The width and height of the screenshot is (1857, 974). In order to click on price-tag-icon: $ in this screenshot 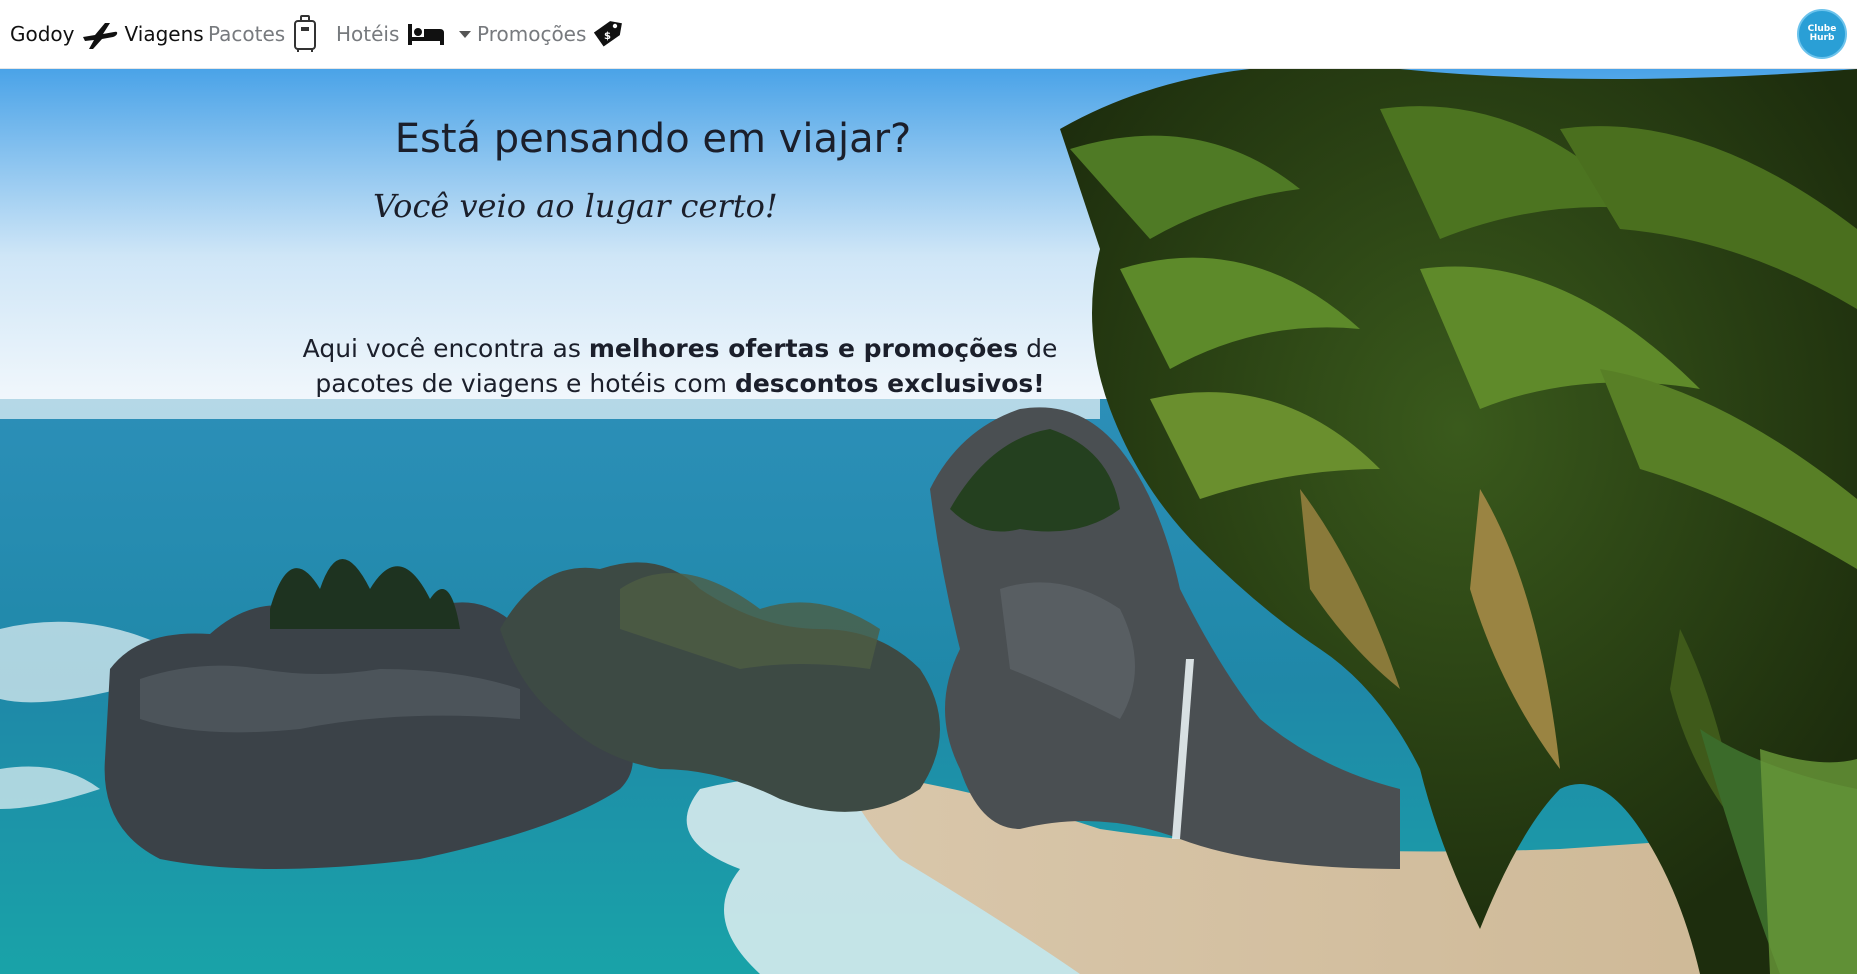, I will do `click(608, 34)`.